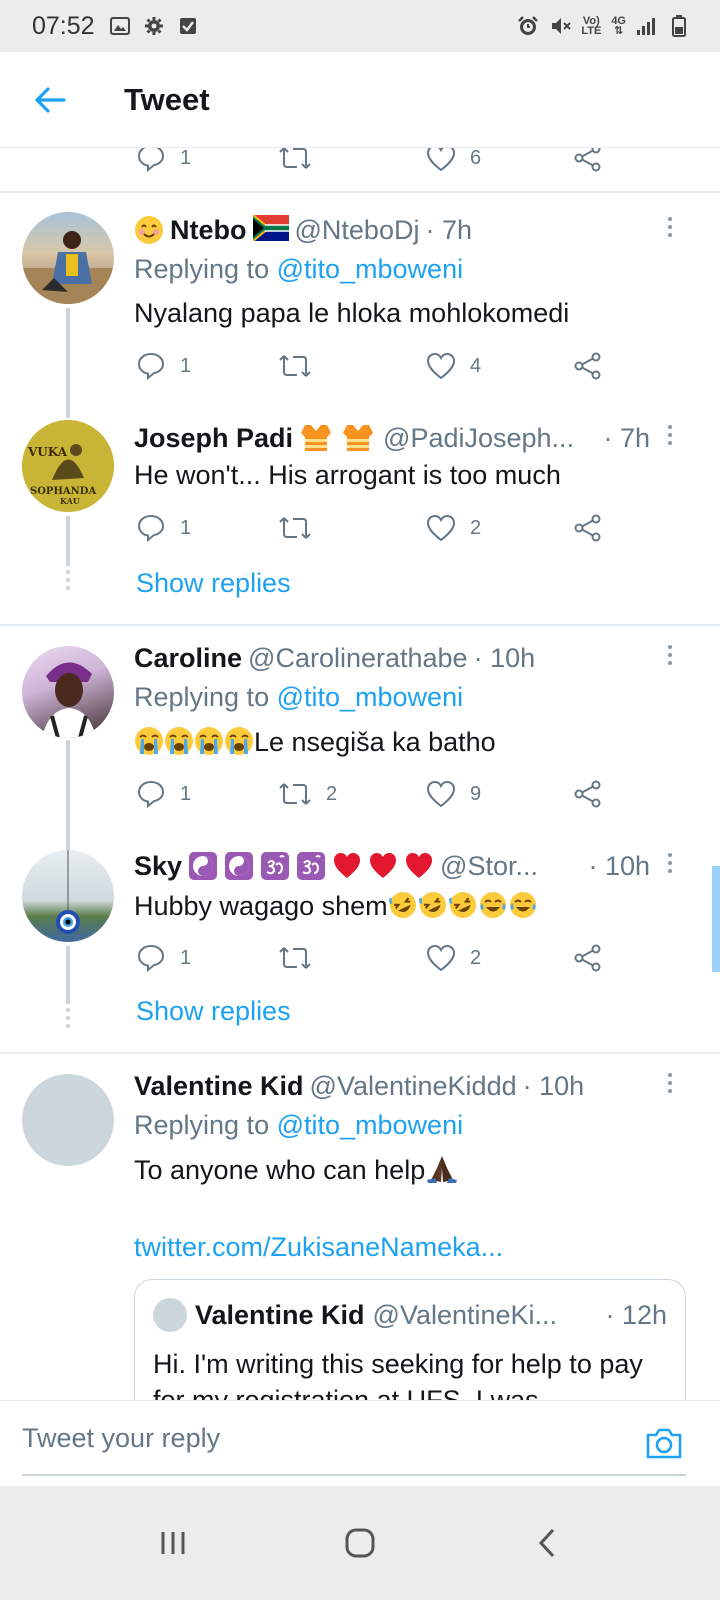 Image resolution: width=720 pixels, height=1600 pixels. What do you see at coordinates (636, 1314) in the screenshot?
I see `tweet-time: · 12h` at bounding box center [636, 1314].